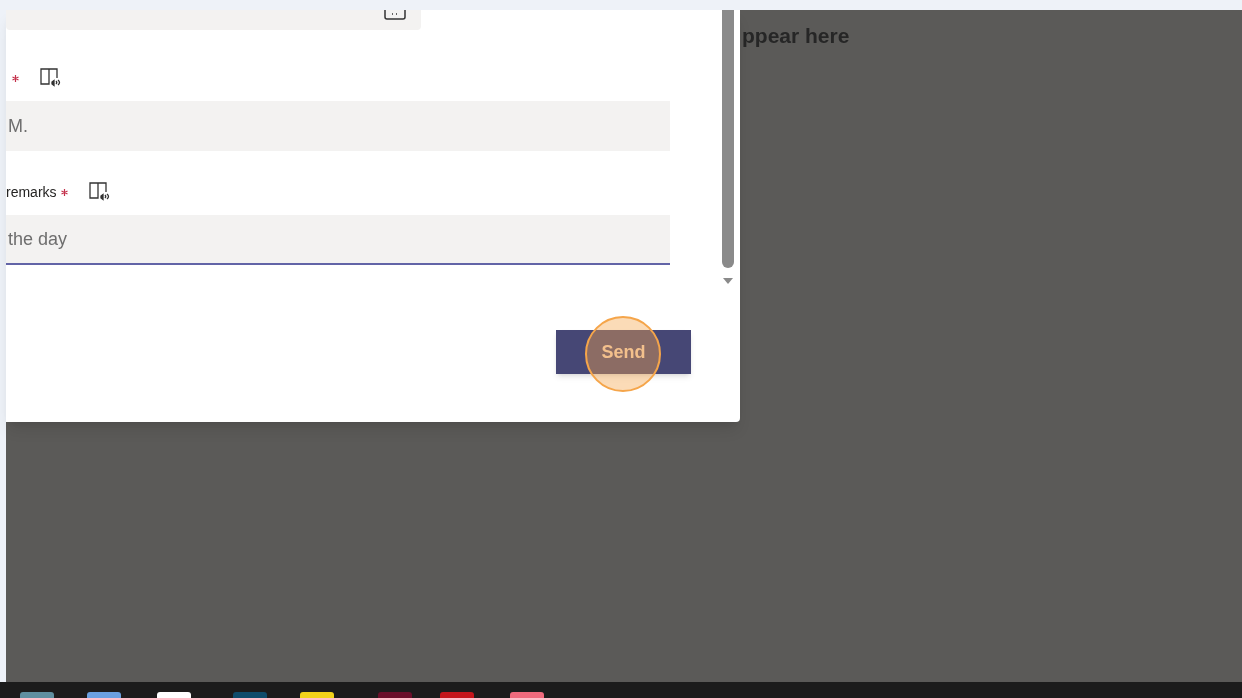 Image resolution: width=1242 pixels, height=698 pixels. What do you see at coordinates (623, 352) in the screenshot?
I see `send-button: Send` at bounding box center [623, 352].